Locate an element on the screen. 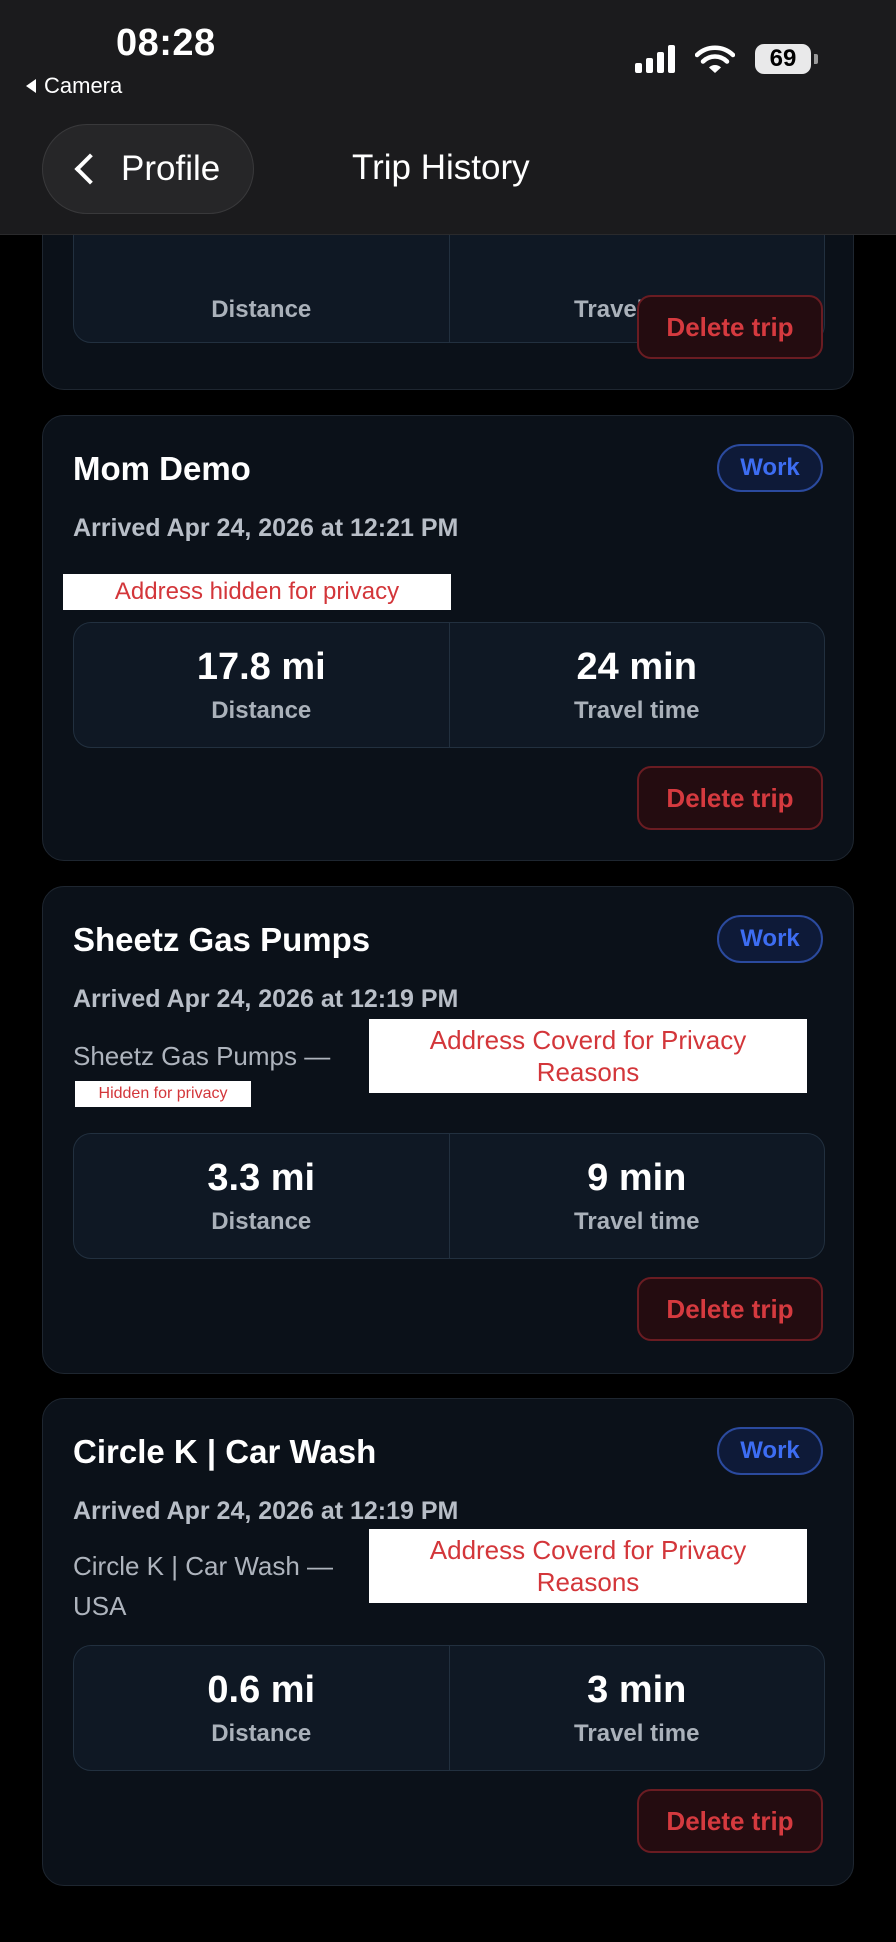 The width and height of the screenshot is (896, 1942). trip-title: Mom Demo is located at coordinates (162, 468).